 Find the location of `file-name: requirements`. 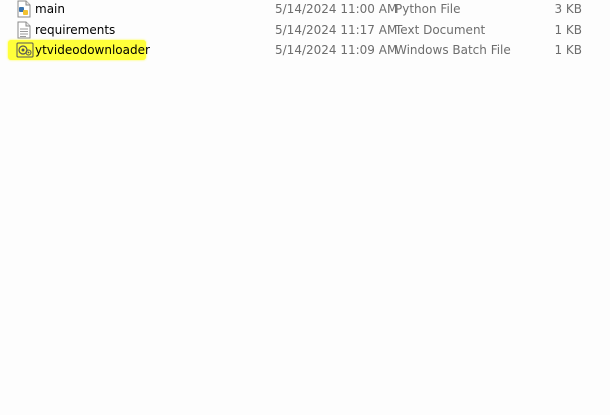

file-name: requirements is located at coordinates (74, 30).